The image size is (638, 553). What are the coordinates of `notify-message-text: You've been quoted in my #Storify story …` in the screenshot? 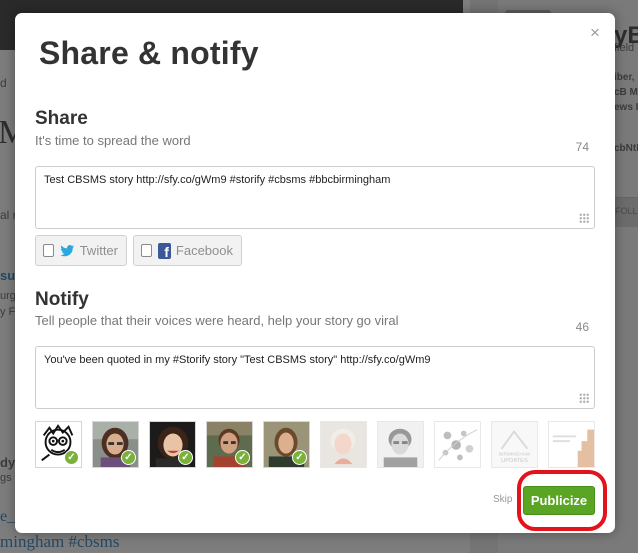 It's located at (237, 360).